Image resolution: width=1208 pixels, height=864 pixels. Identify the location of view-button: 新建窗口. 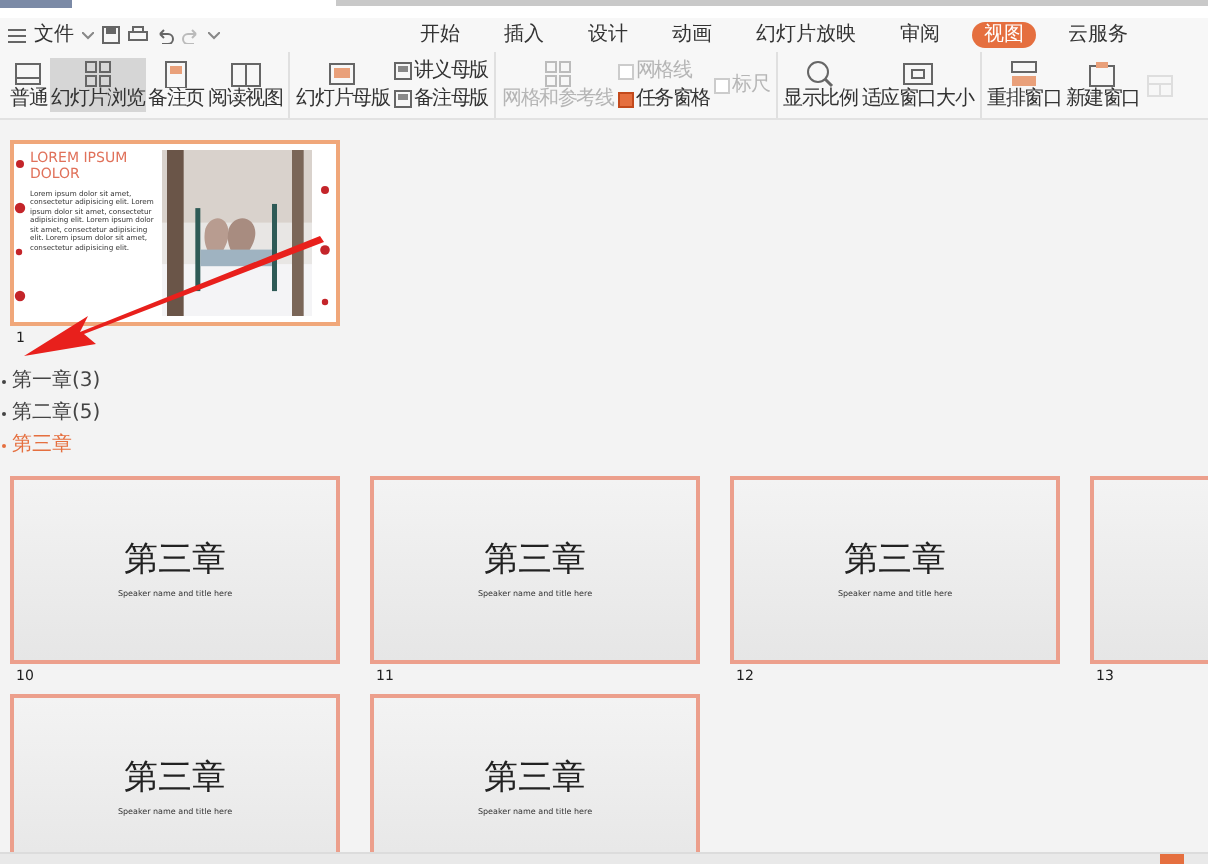
(1102, 85).